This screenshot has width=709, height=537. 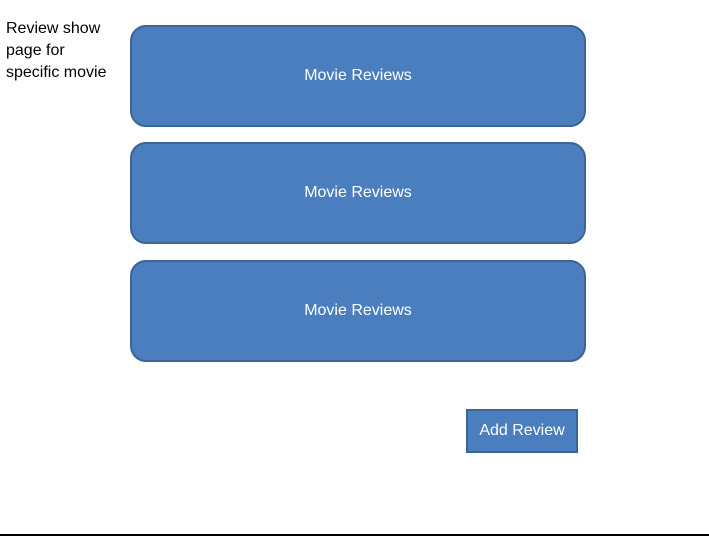 What do you see at coordinates (354, 535) in the screenshot?
I see `bottom-divider` at bounding box center [354, 535].